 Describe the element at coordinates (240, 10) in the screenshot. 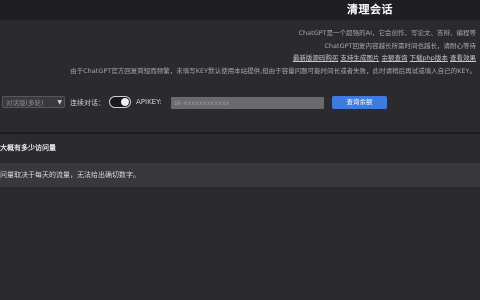

I see `top-bar: 清理会话` at that location.